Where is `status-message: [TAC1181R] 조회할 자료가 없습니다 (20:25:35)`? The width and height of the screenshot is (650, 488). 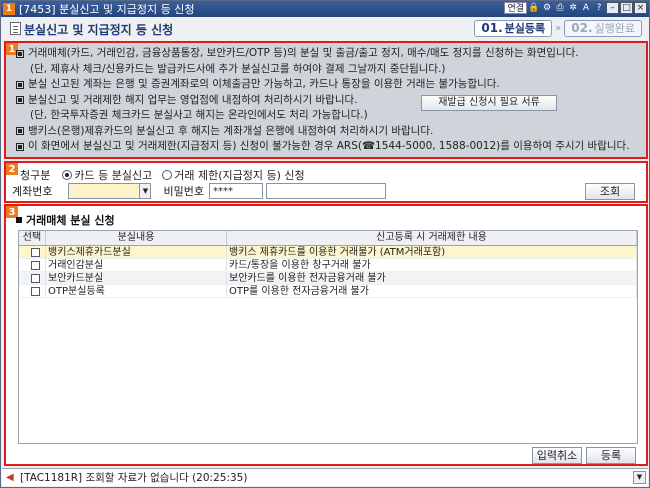
status-message: [TAC1181R] 조회할 자료가 없습니다 (20:25:35) is located at coordinates (134, 478).